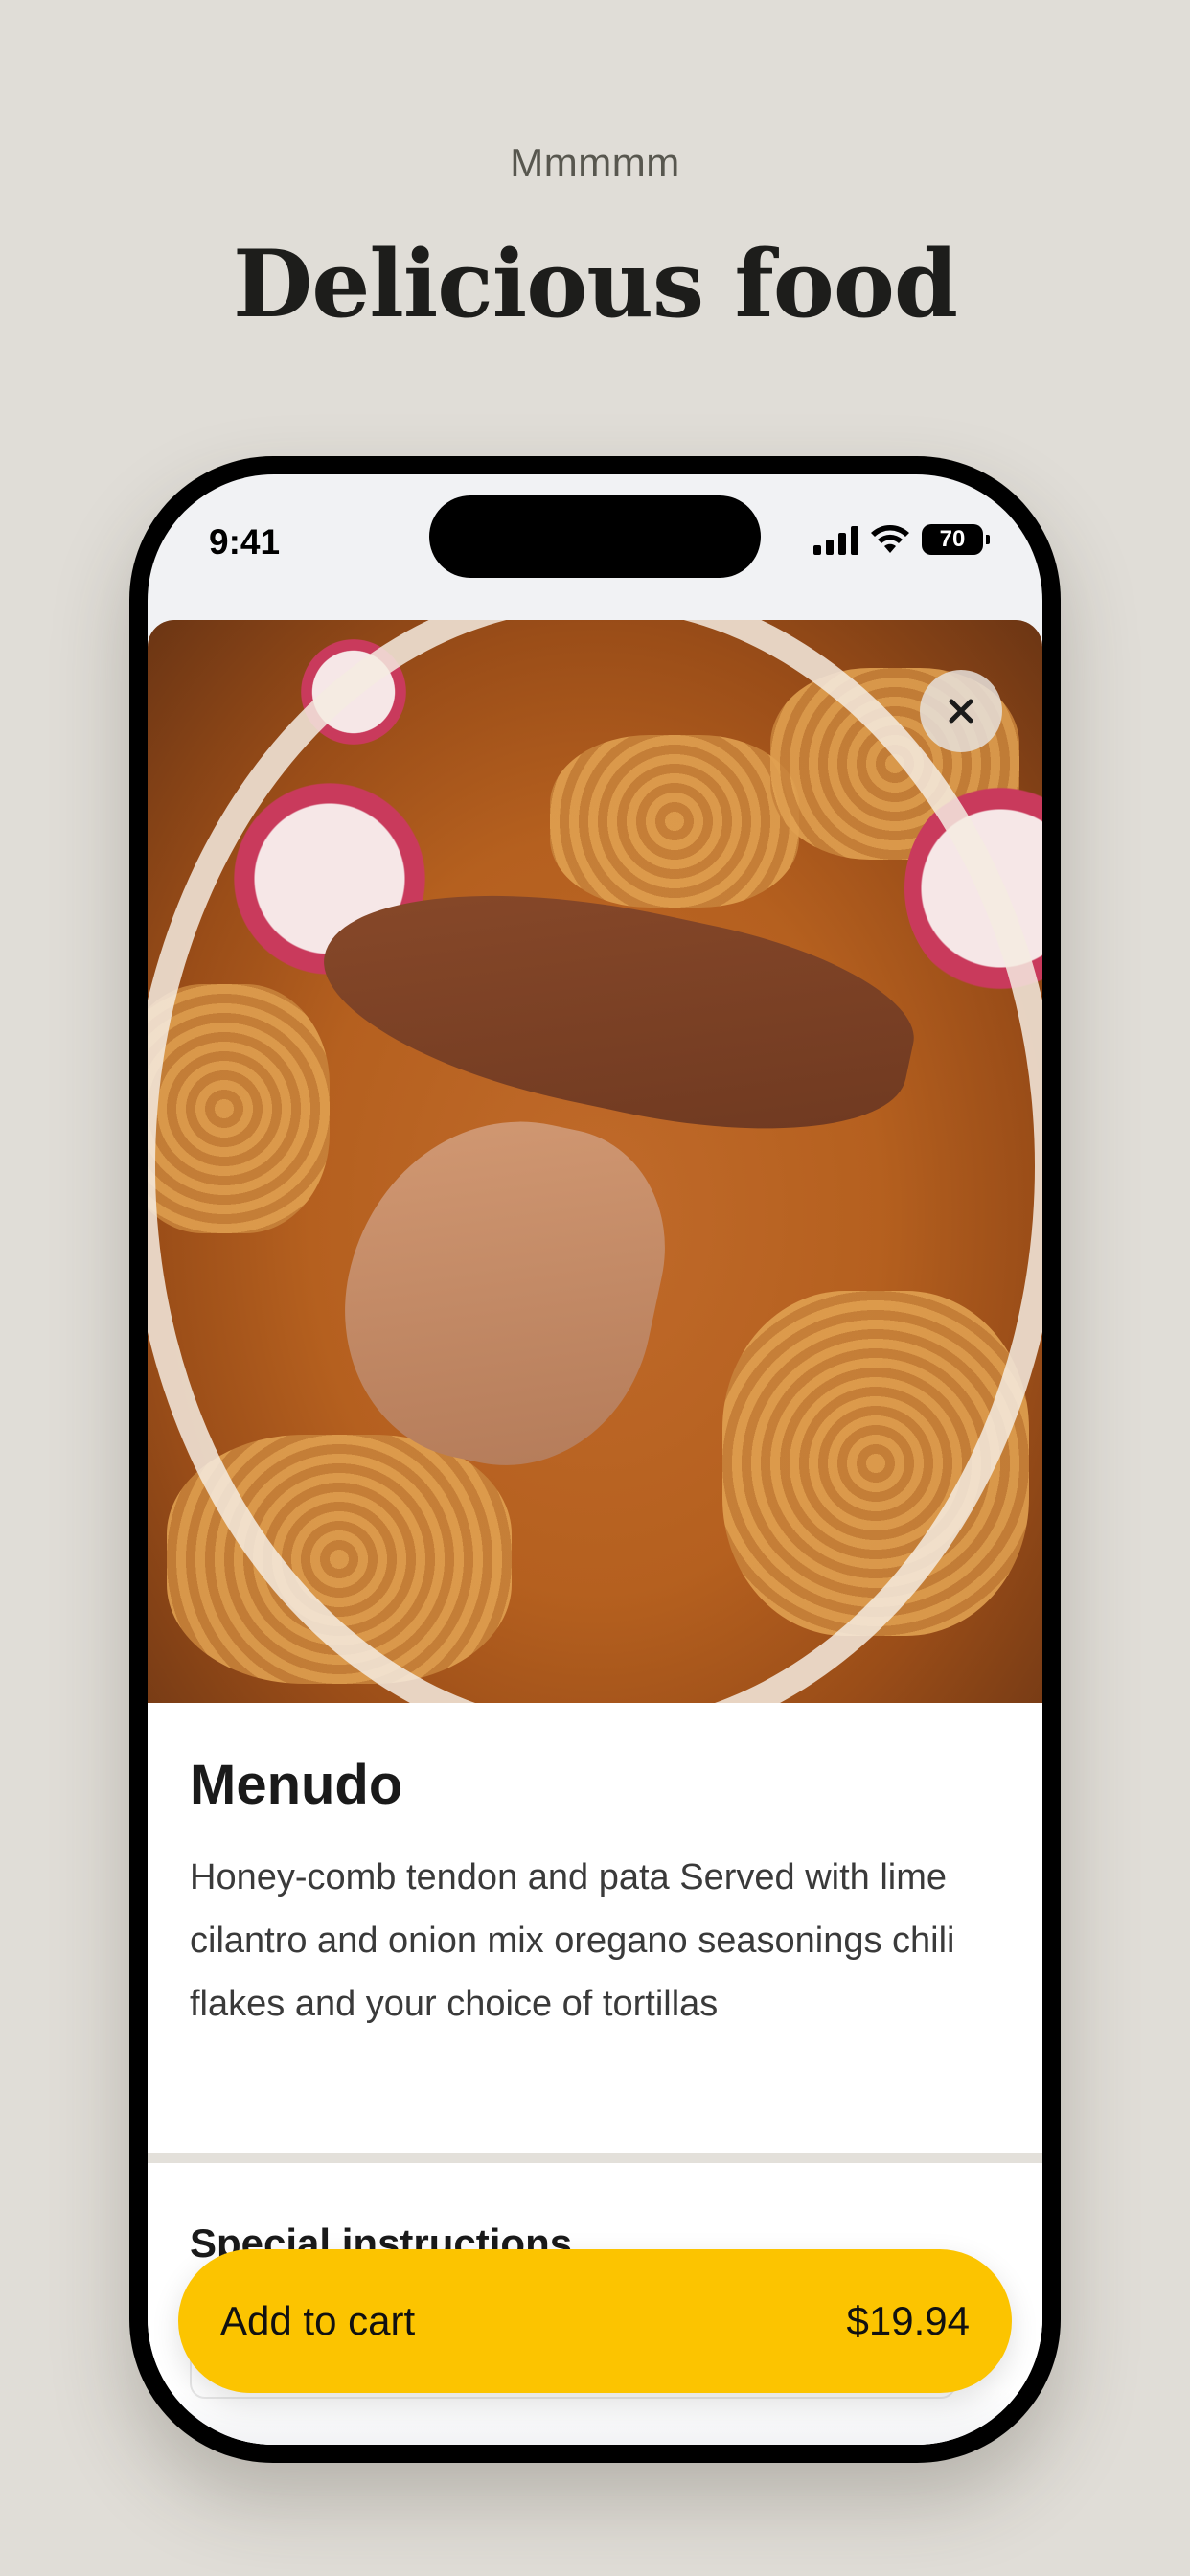  I want to click on status-time: 9:41, so click(245, 542).